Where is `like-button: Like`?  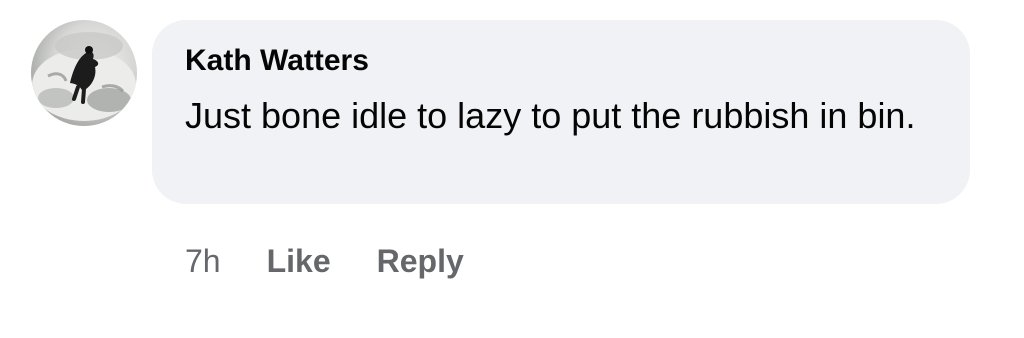
like-button: Like is located at coordinates (299, 261).